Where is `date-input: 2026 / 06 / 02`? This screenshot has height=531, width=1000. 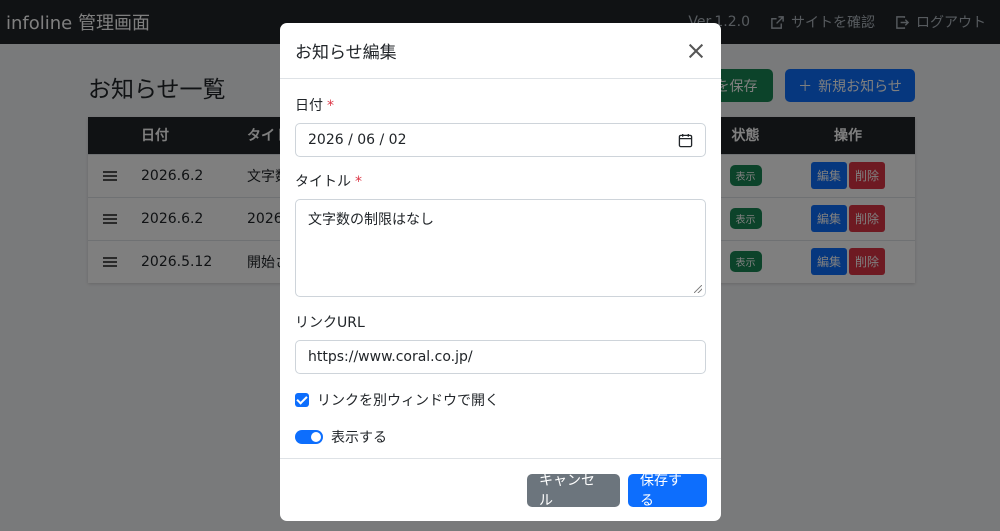
date-input: 2026 / 06 / 02 is located at coordinates (500, 140).